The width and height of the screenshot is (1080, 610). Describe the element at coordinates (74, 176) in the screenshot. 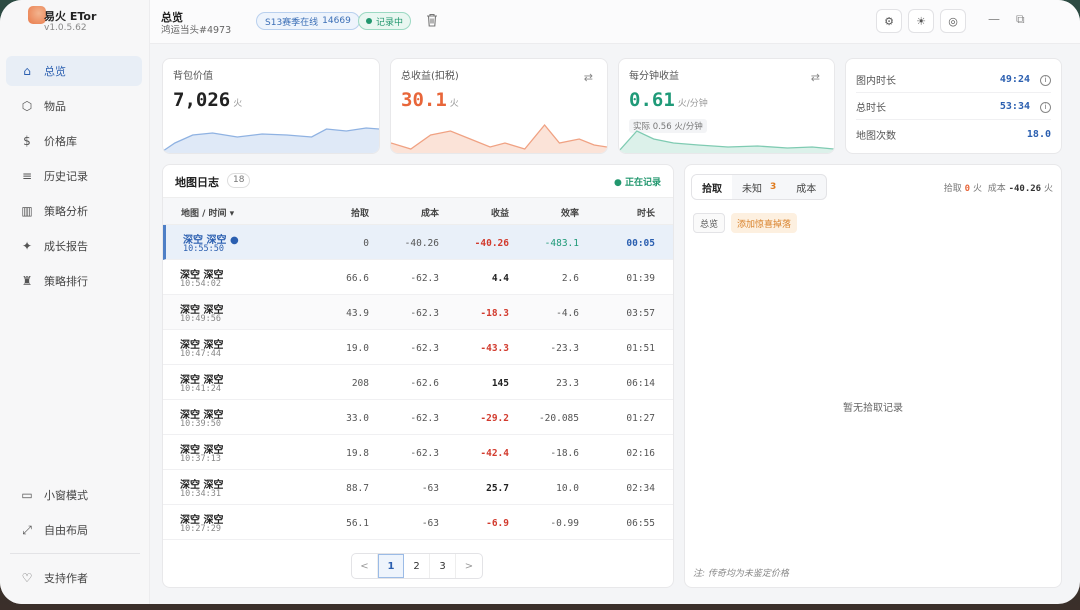

I see `sidebar-item-history: ≡ 历史记录` at that location.